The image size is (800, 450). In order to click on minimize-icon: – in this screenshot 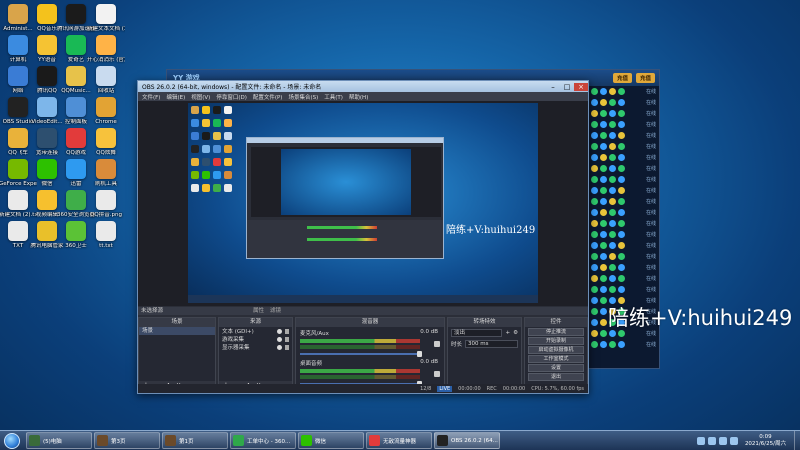, I will do `click(553, 87)`.